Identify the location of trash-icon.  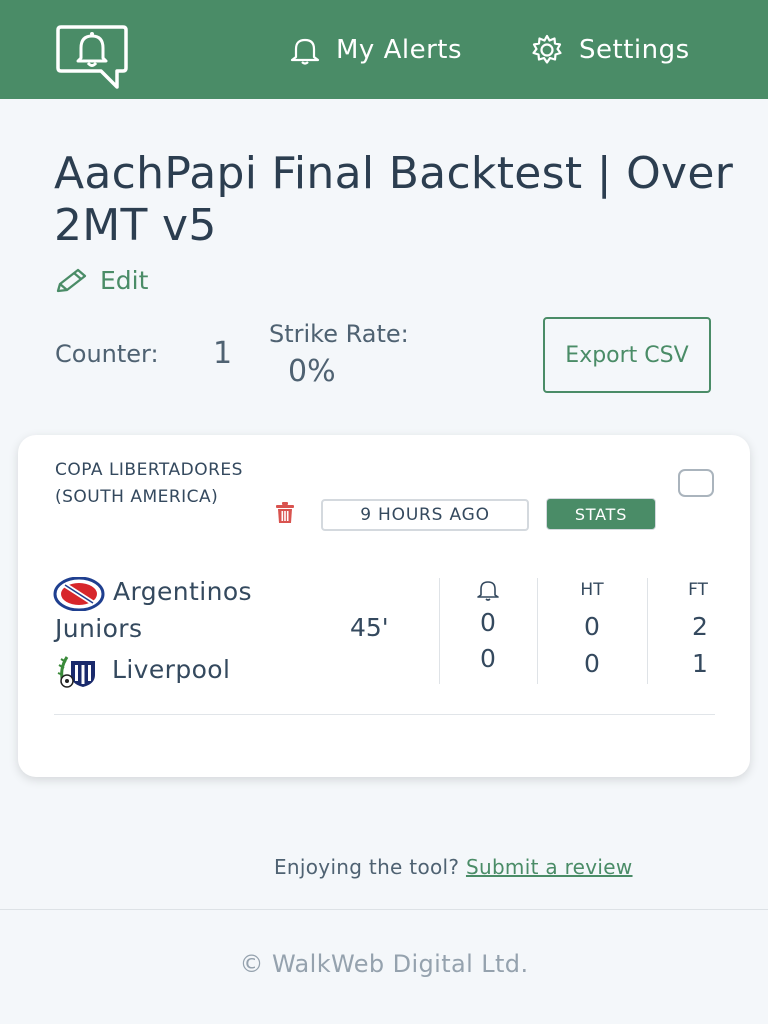
(285, 513).